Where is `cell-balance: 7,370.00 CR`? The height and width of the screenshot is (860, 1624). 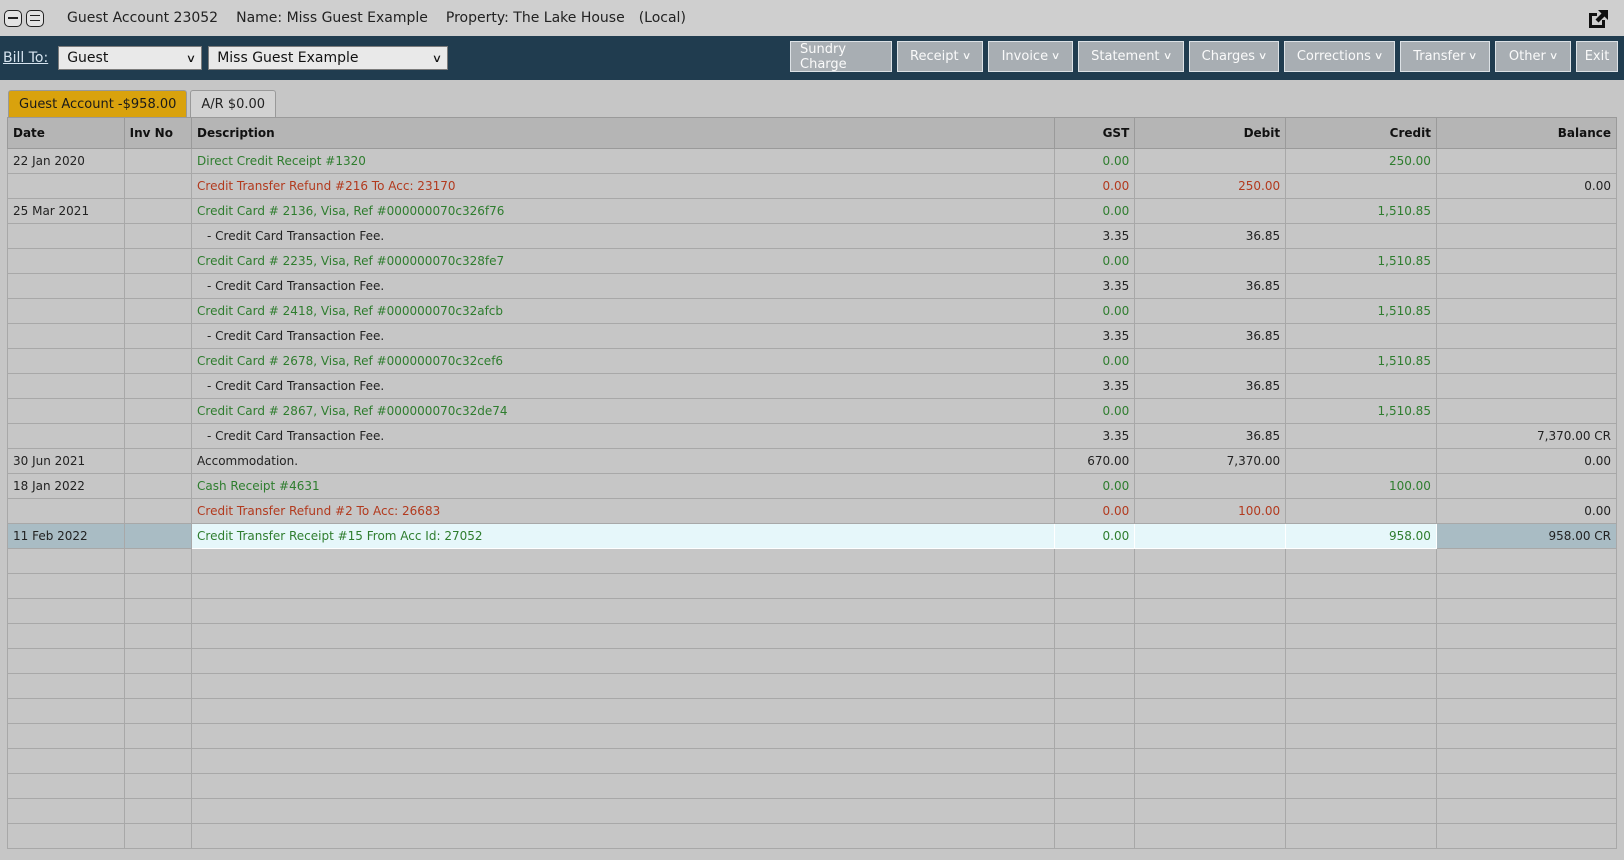 cell-balance: 7,370.00 CR is located at coordinates (1526, 436).